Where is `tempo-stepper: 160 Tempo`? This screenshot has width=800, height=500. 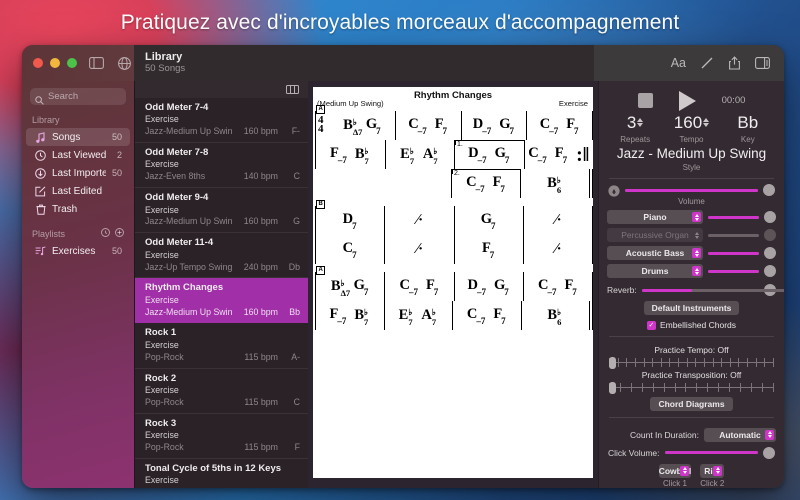 tempo-stepper: 160 Tempo is located at coordinates (691, 129).